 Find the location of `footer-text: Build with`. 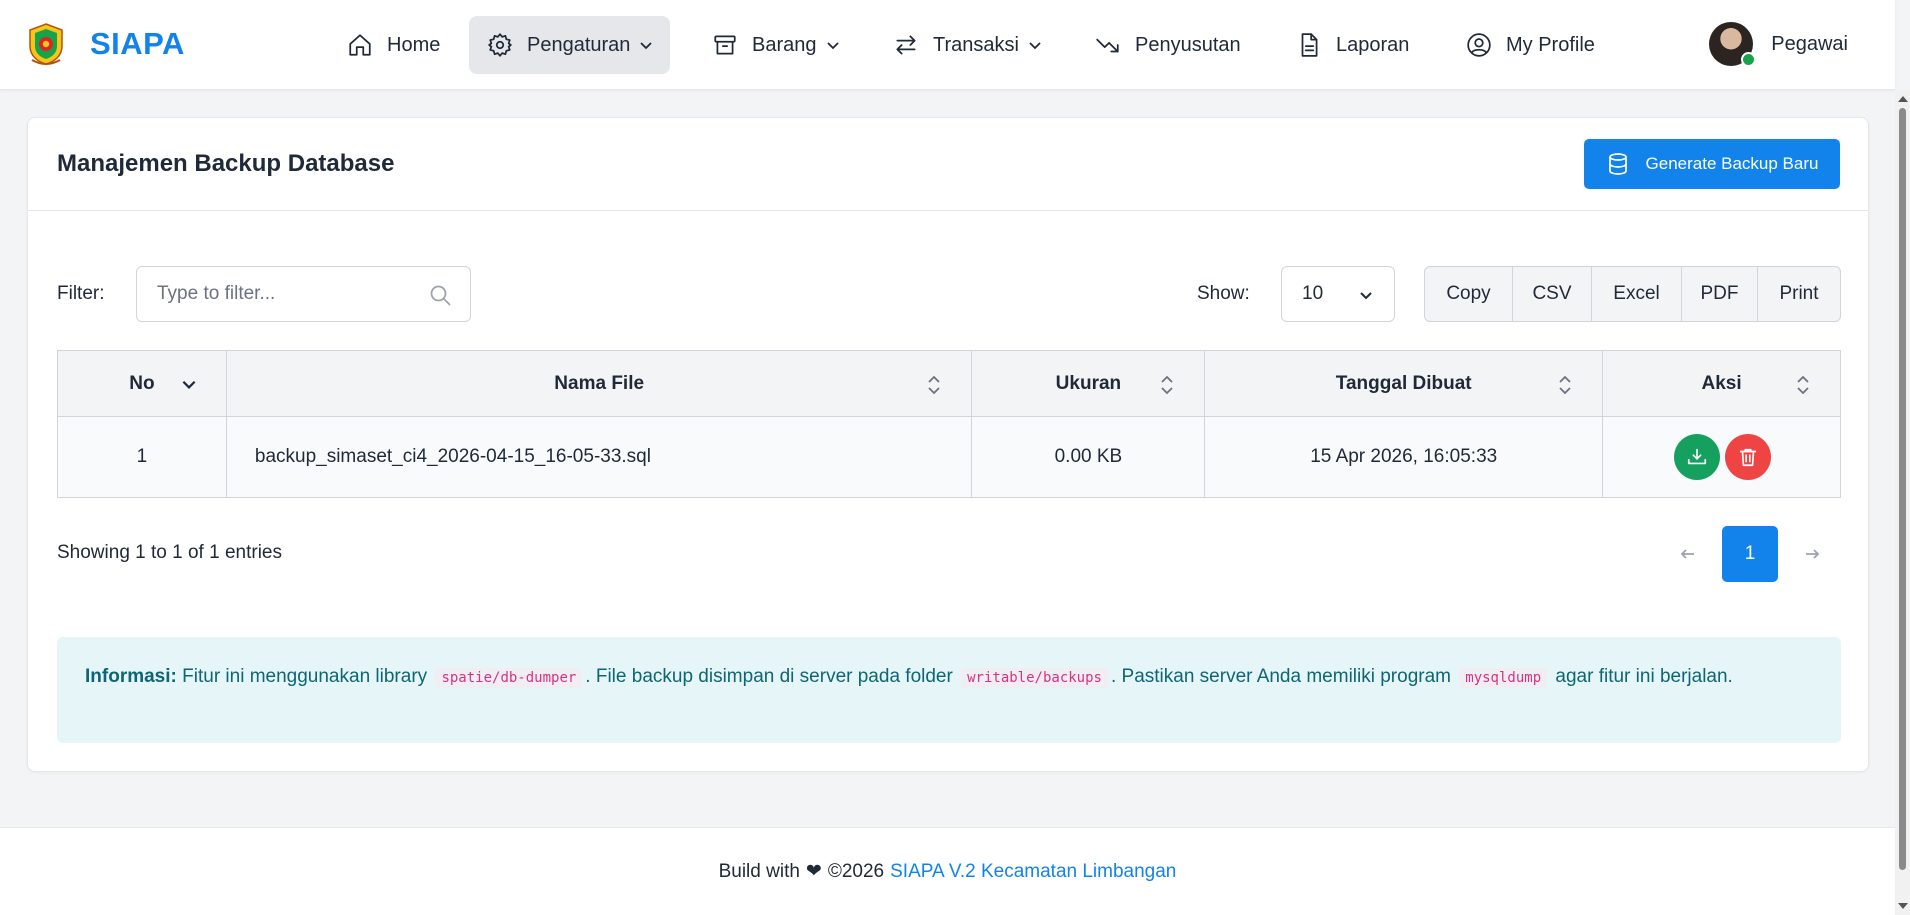

footer-text: Build with is located at coordinates (759, 871).